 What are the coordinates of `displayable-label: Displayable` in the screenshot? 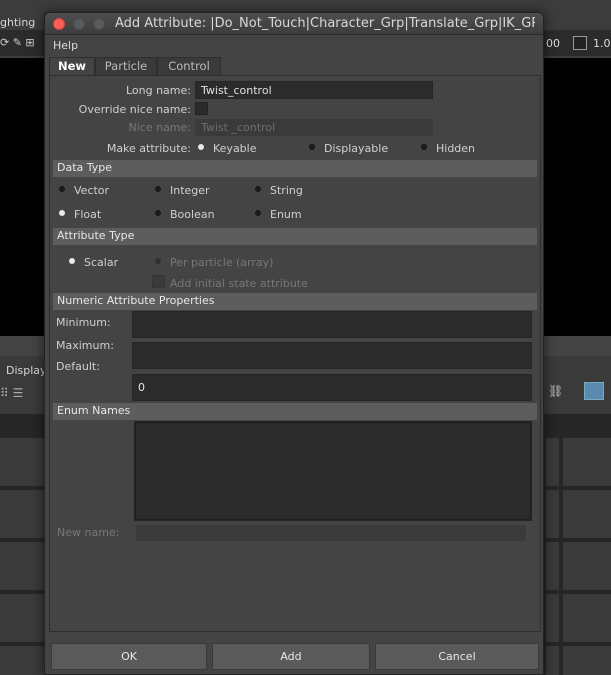 It's located at (356, 148).